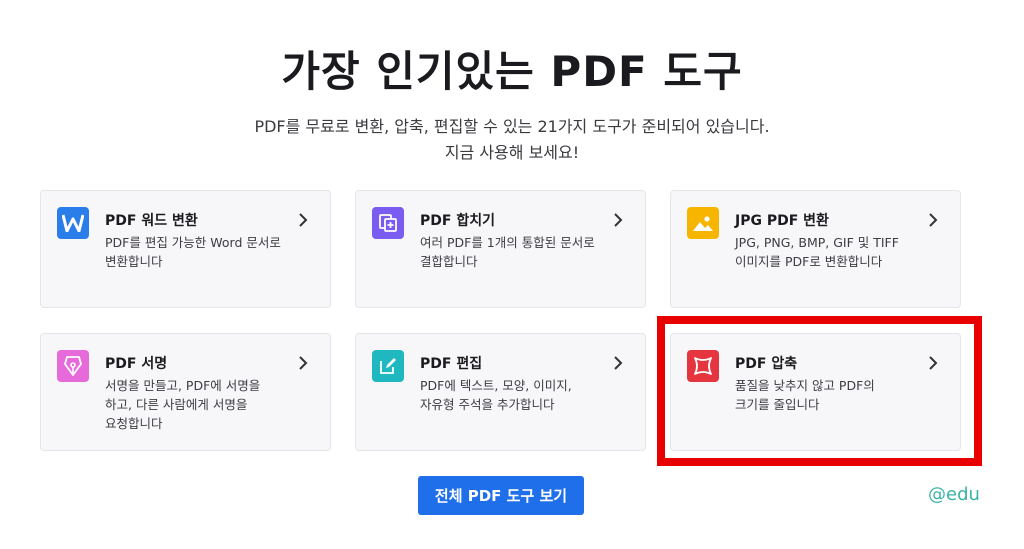  What do you see at coordinates (457, 221) in the screenshot?
I see `tool-title: PDF 합치기` at bounding box center [457, 221].